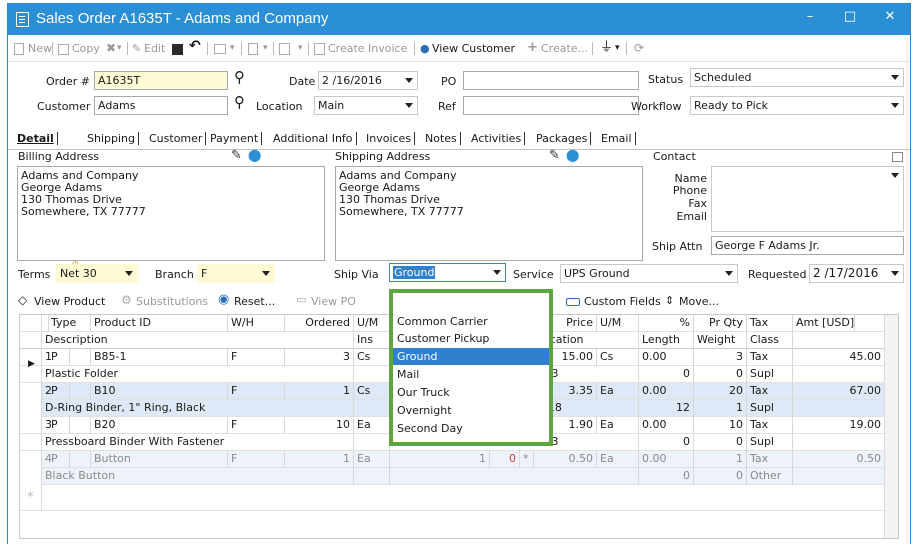 The height and width of the screenshot is (544, 919). I want to click on requested-date-field: 2 /17/2016, so click(856, 273).